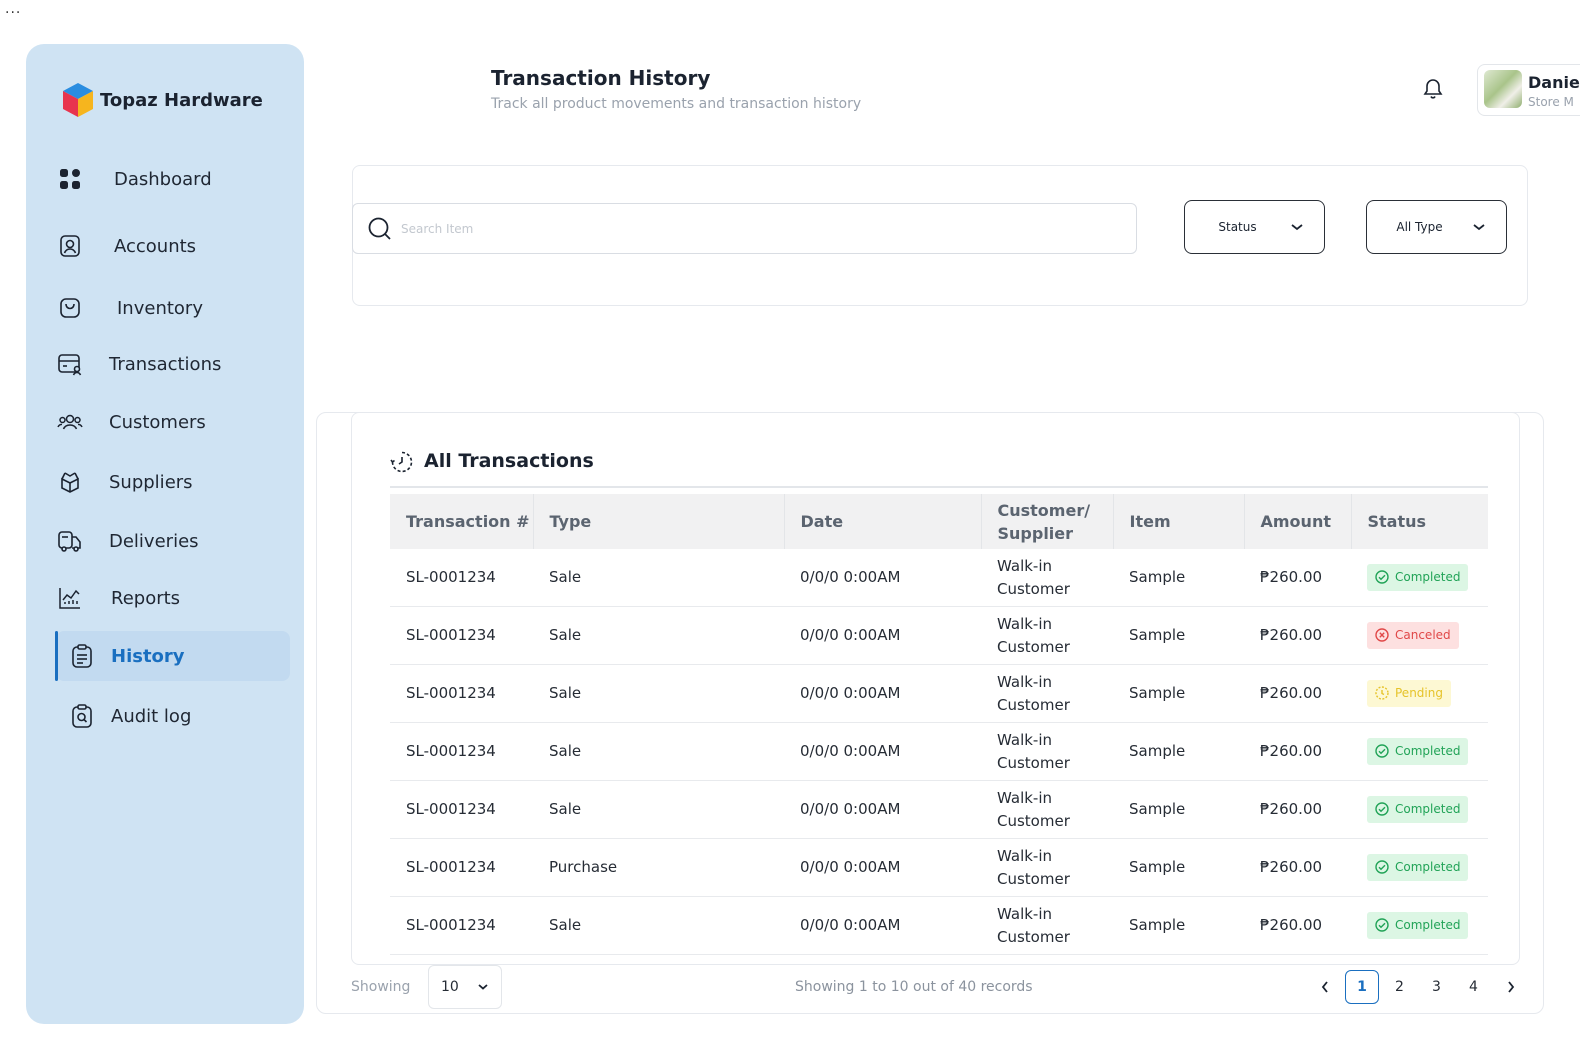 The image size is (1580, 1060). What do you see at coordinates (1528, 90) in the screenshot?
I see `profile-card: Danie Store M` at bounding box center [1528, 90].